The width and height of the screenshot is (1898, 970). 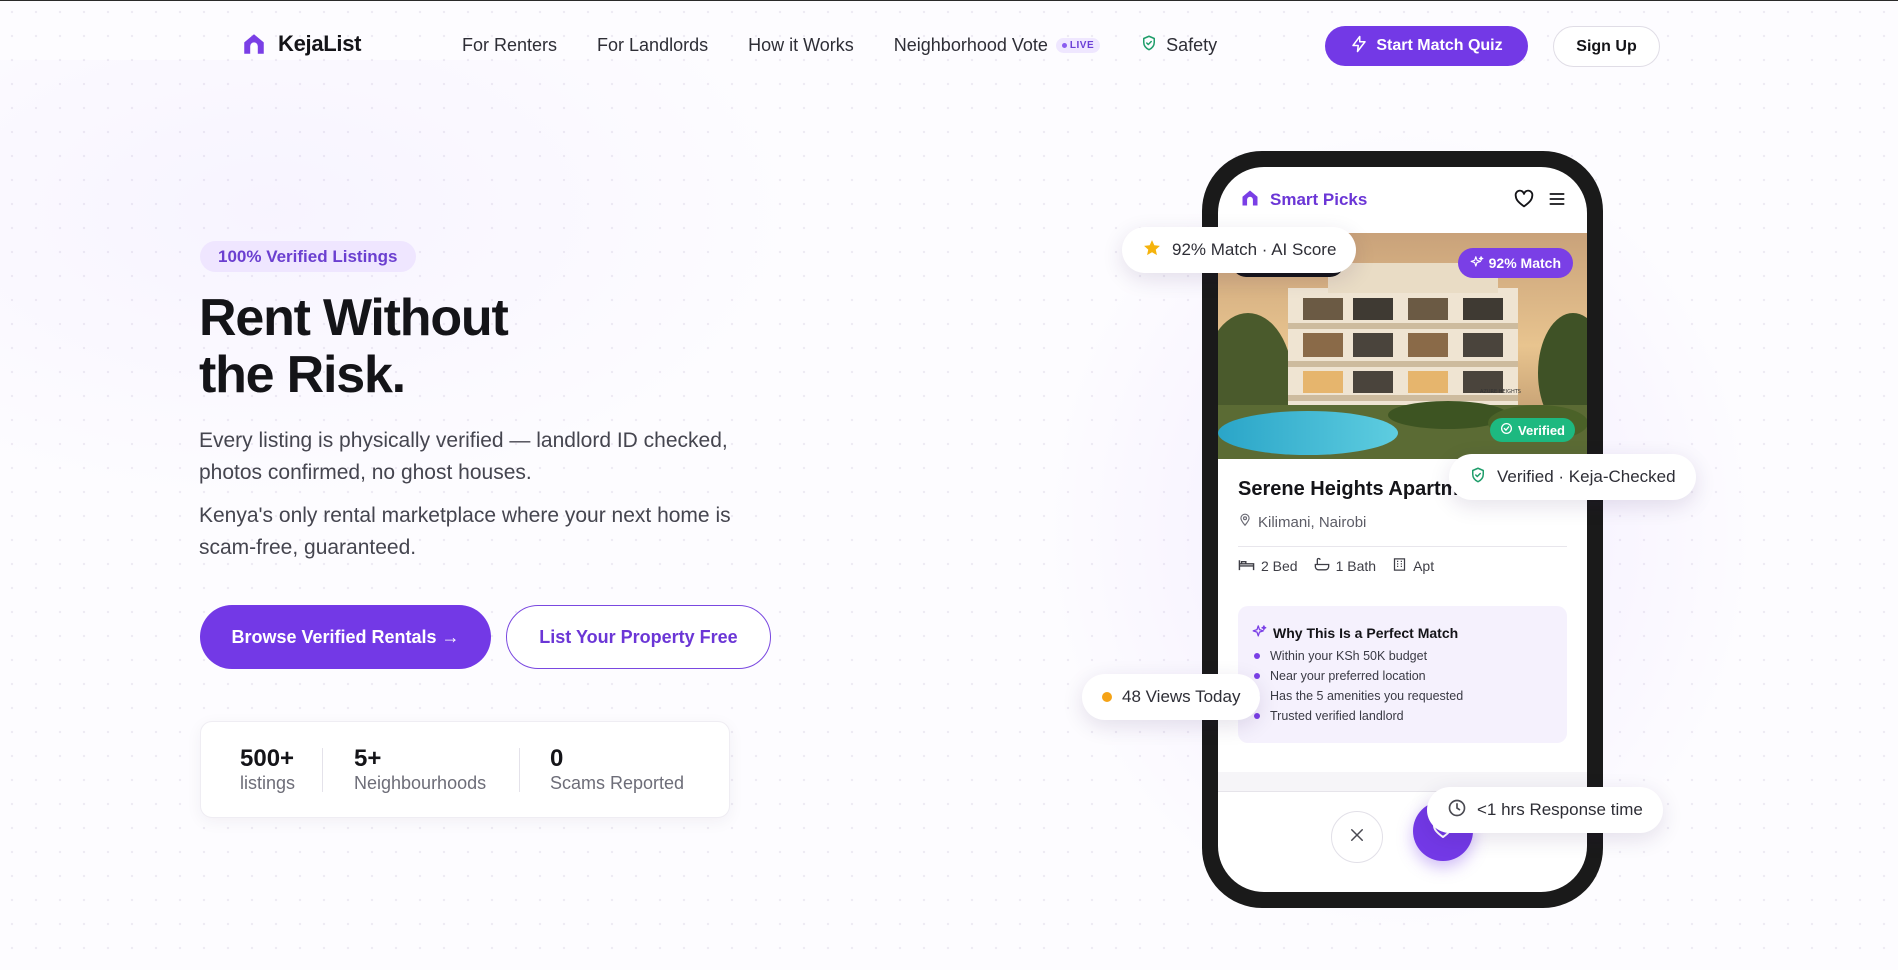 What do you see at coordinates (1524, 263) in the screenshot?
I see `match-pill-label: 92% Match` at bounding box center [1524, 263].